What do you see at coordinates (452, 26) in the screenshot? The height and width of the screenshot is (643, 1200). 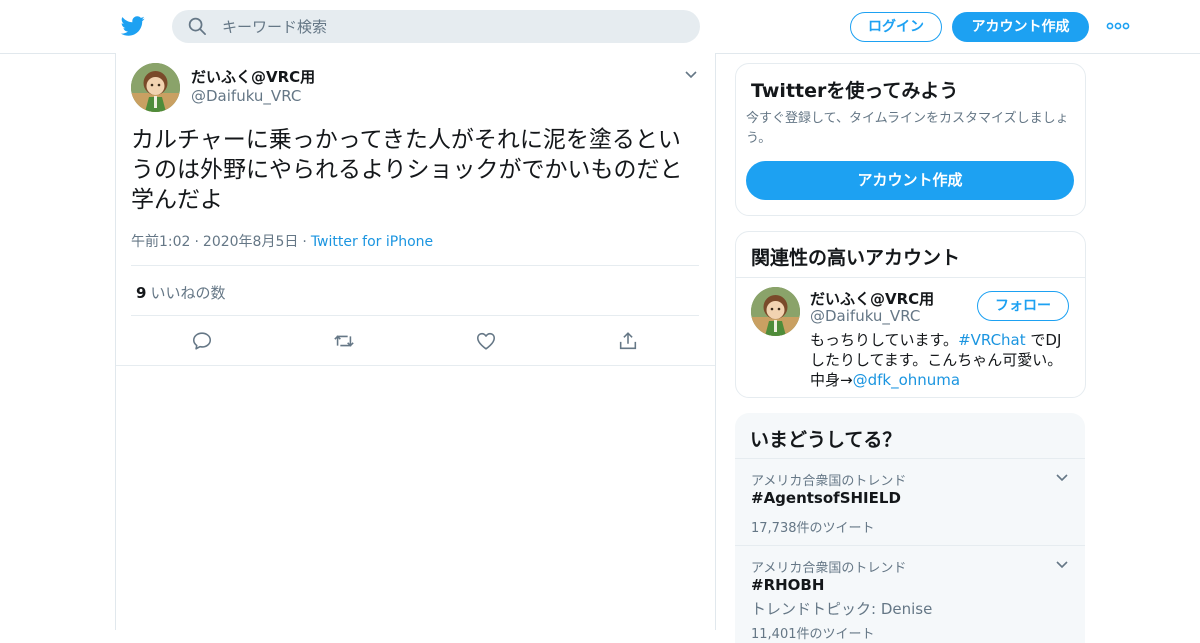 I see `search-input` at bounding box center [452, 26].